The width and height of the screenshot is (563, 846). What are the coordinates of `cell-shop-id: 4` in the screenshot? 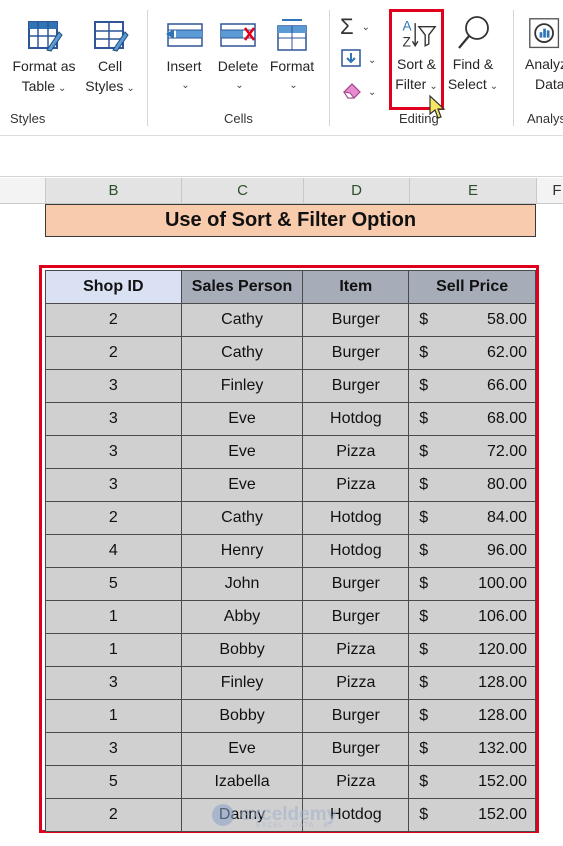 It's located at (113, 551).